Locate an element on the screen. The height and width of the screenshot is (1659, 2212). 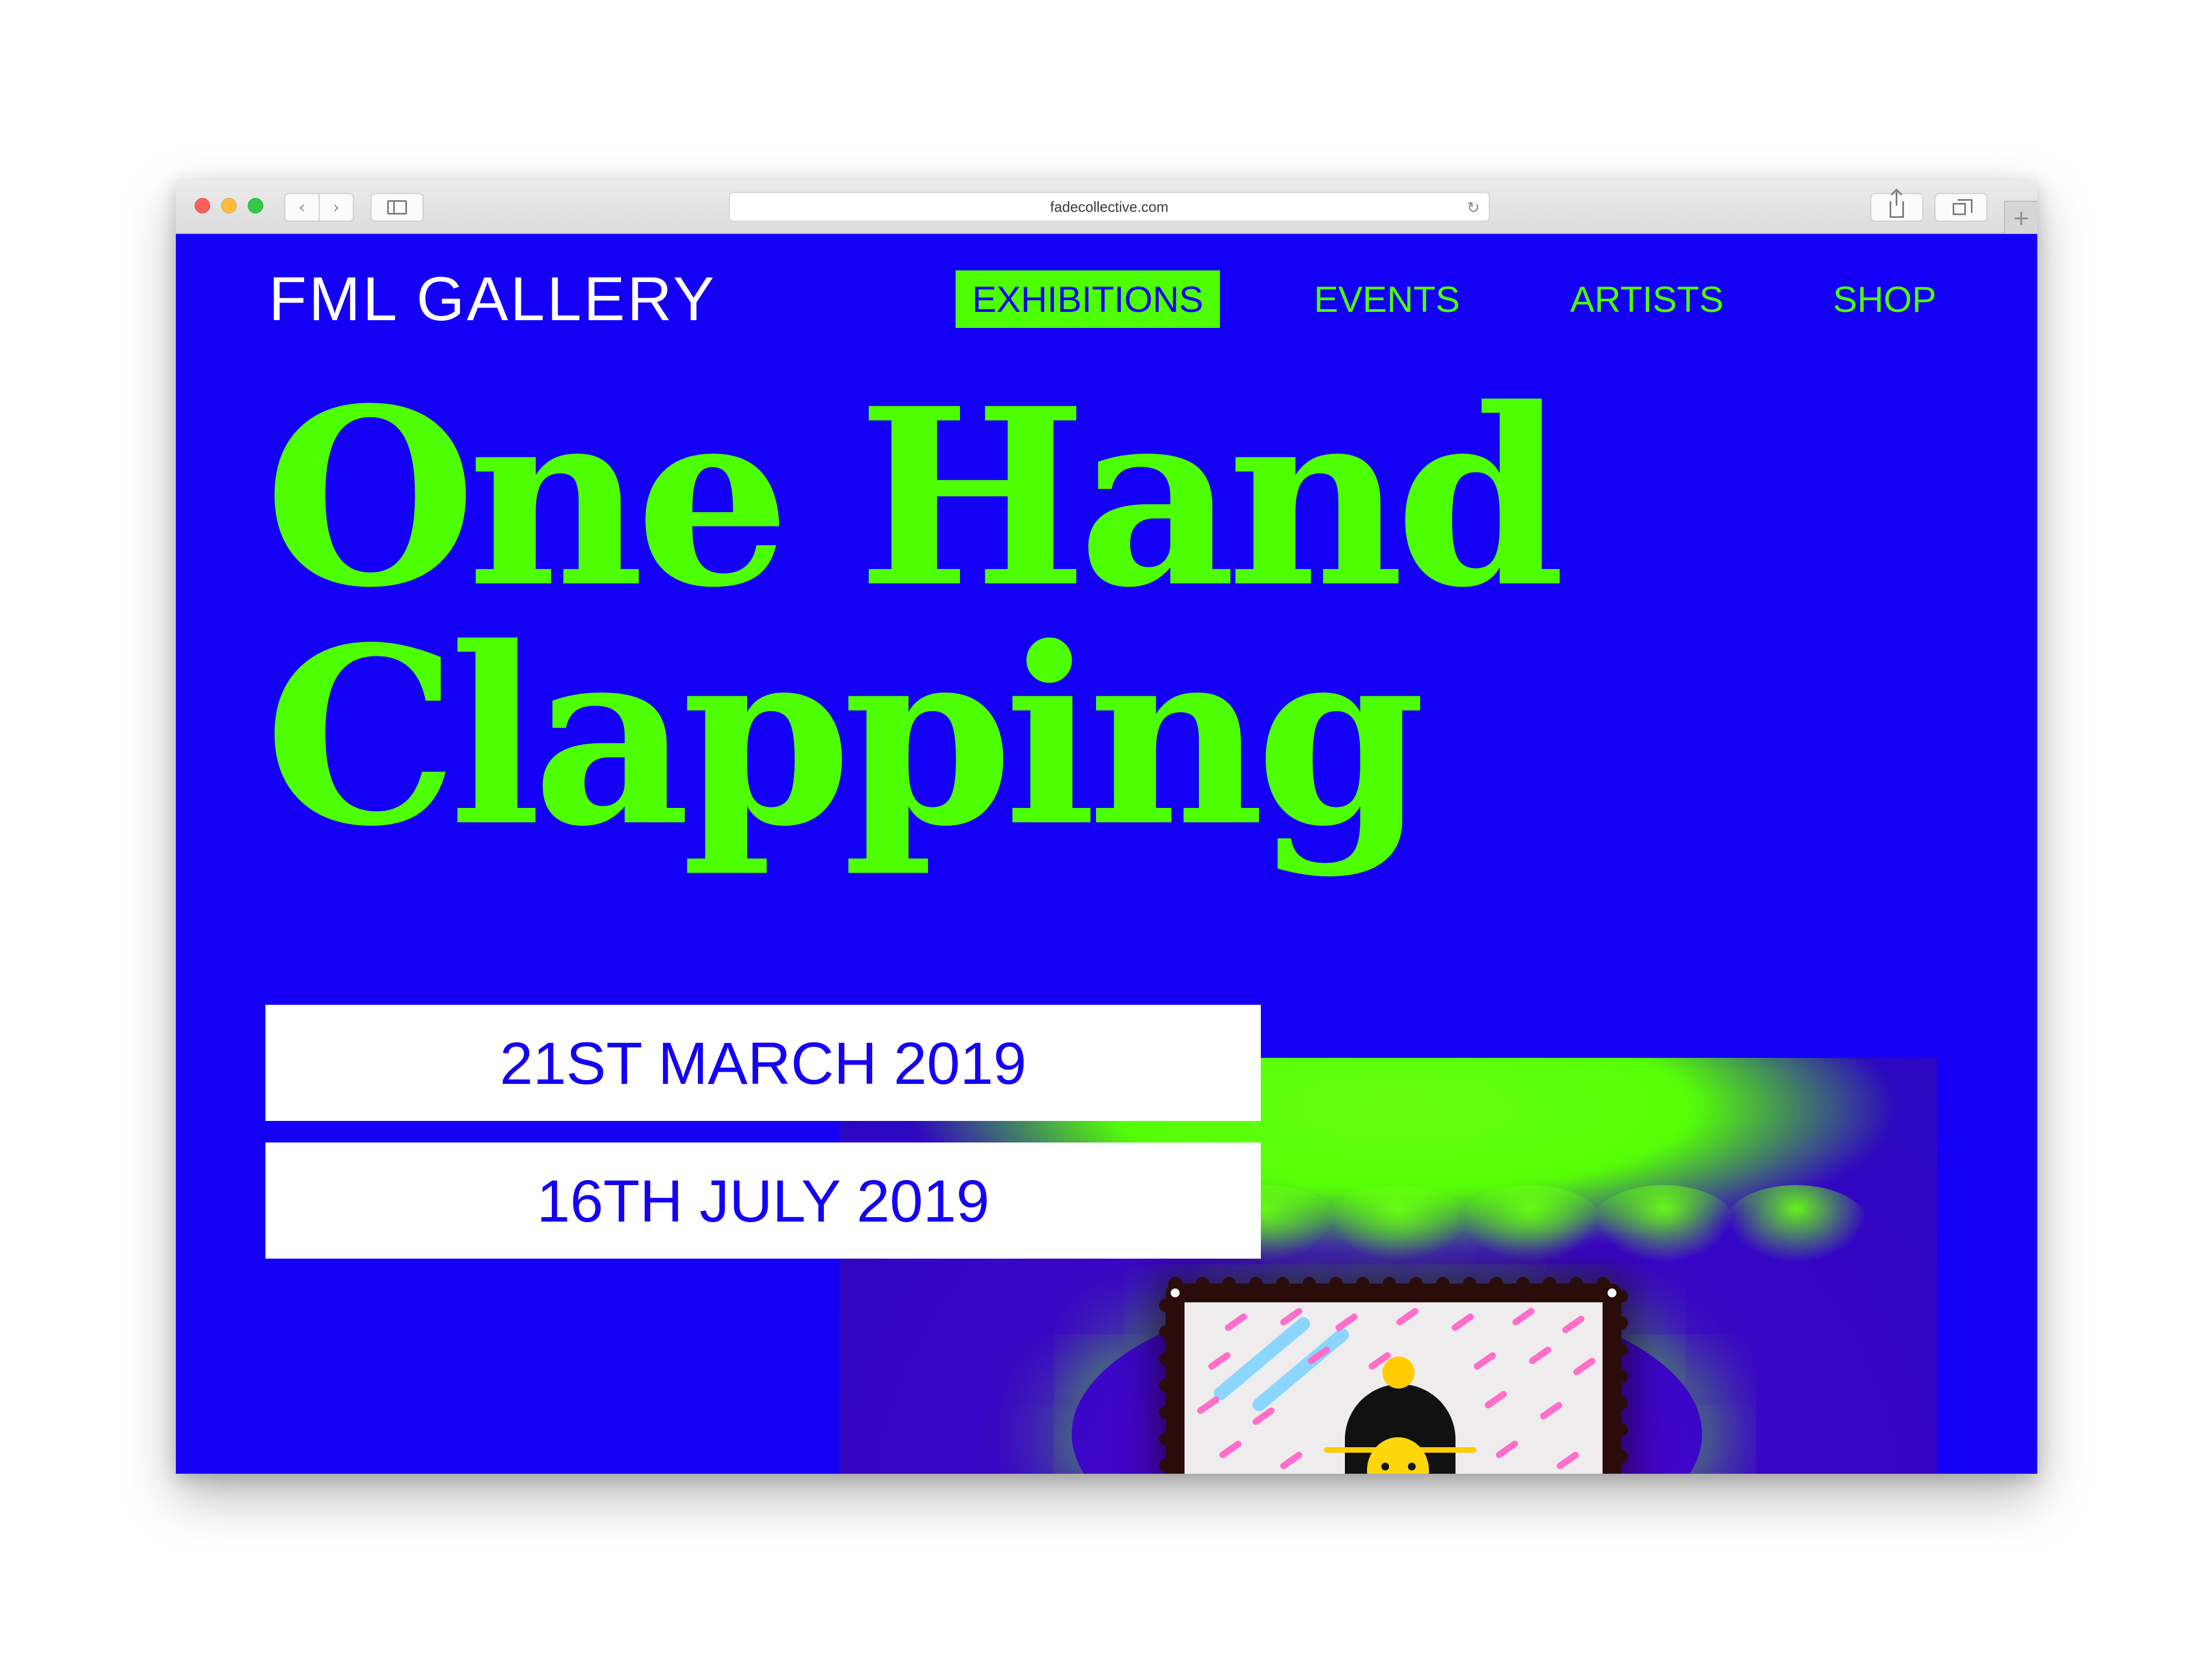
forward-button: › is located at coordinates (337, 207).